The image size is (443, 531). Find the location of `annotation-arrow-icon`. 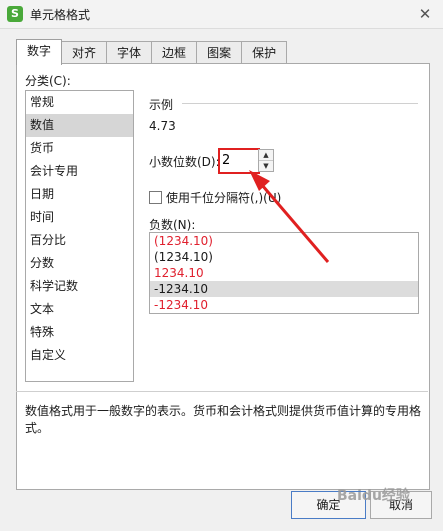

annotation-arrow-icon is located at coordinates (289, 216).